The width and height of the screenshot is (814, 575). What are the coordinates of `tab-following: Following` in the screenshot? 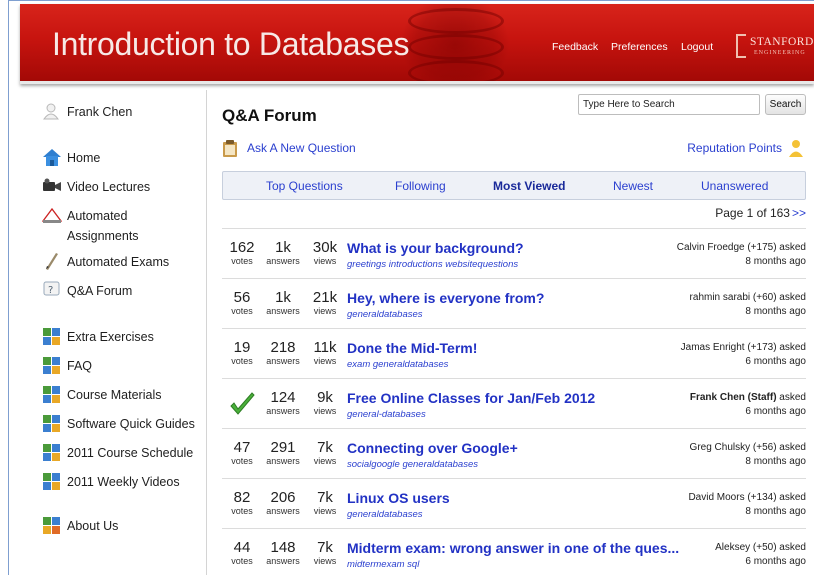 It's located at (420, 186).